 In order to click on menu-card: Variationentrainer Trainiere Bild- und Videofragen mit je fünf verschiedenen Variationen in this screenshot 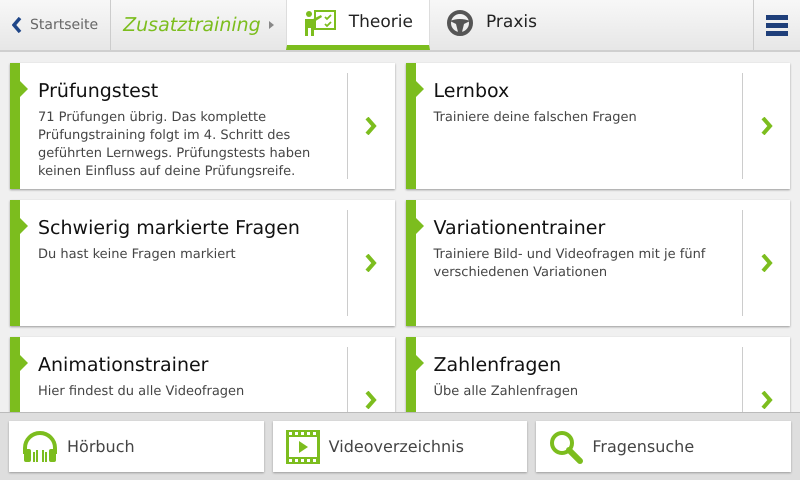, I will do `click(598, 263)`.